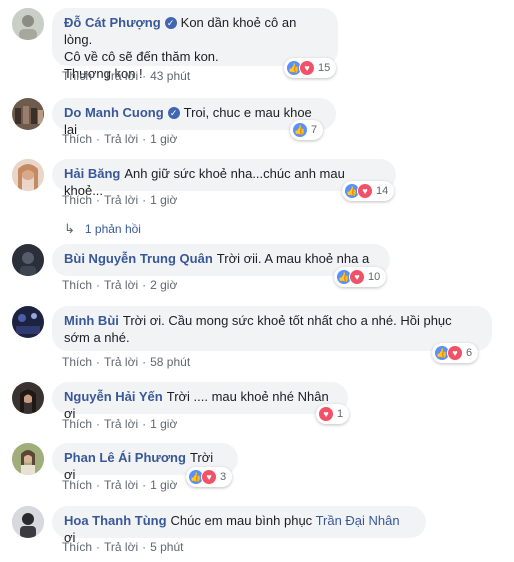 This screenshot has height=562, width=514. What do you see at coordinates (115, 520) in the screenshot?
I see `commenter-name: Hoa Thanh Tùng` at bounding box center [115, 520].